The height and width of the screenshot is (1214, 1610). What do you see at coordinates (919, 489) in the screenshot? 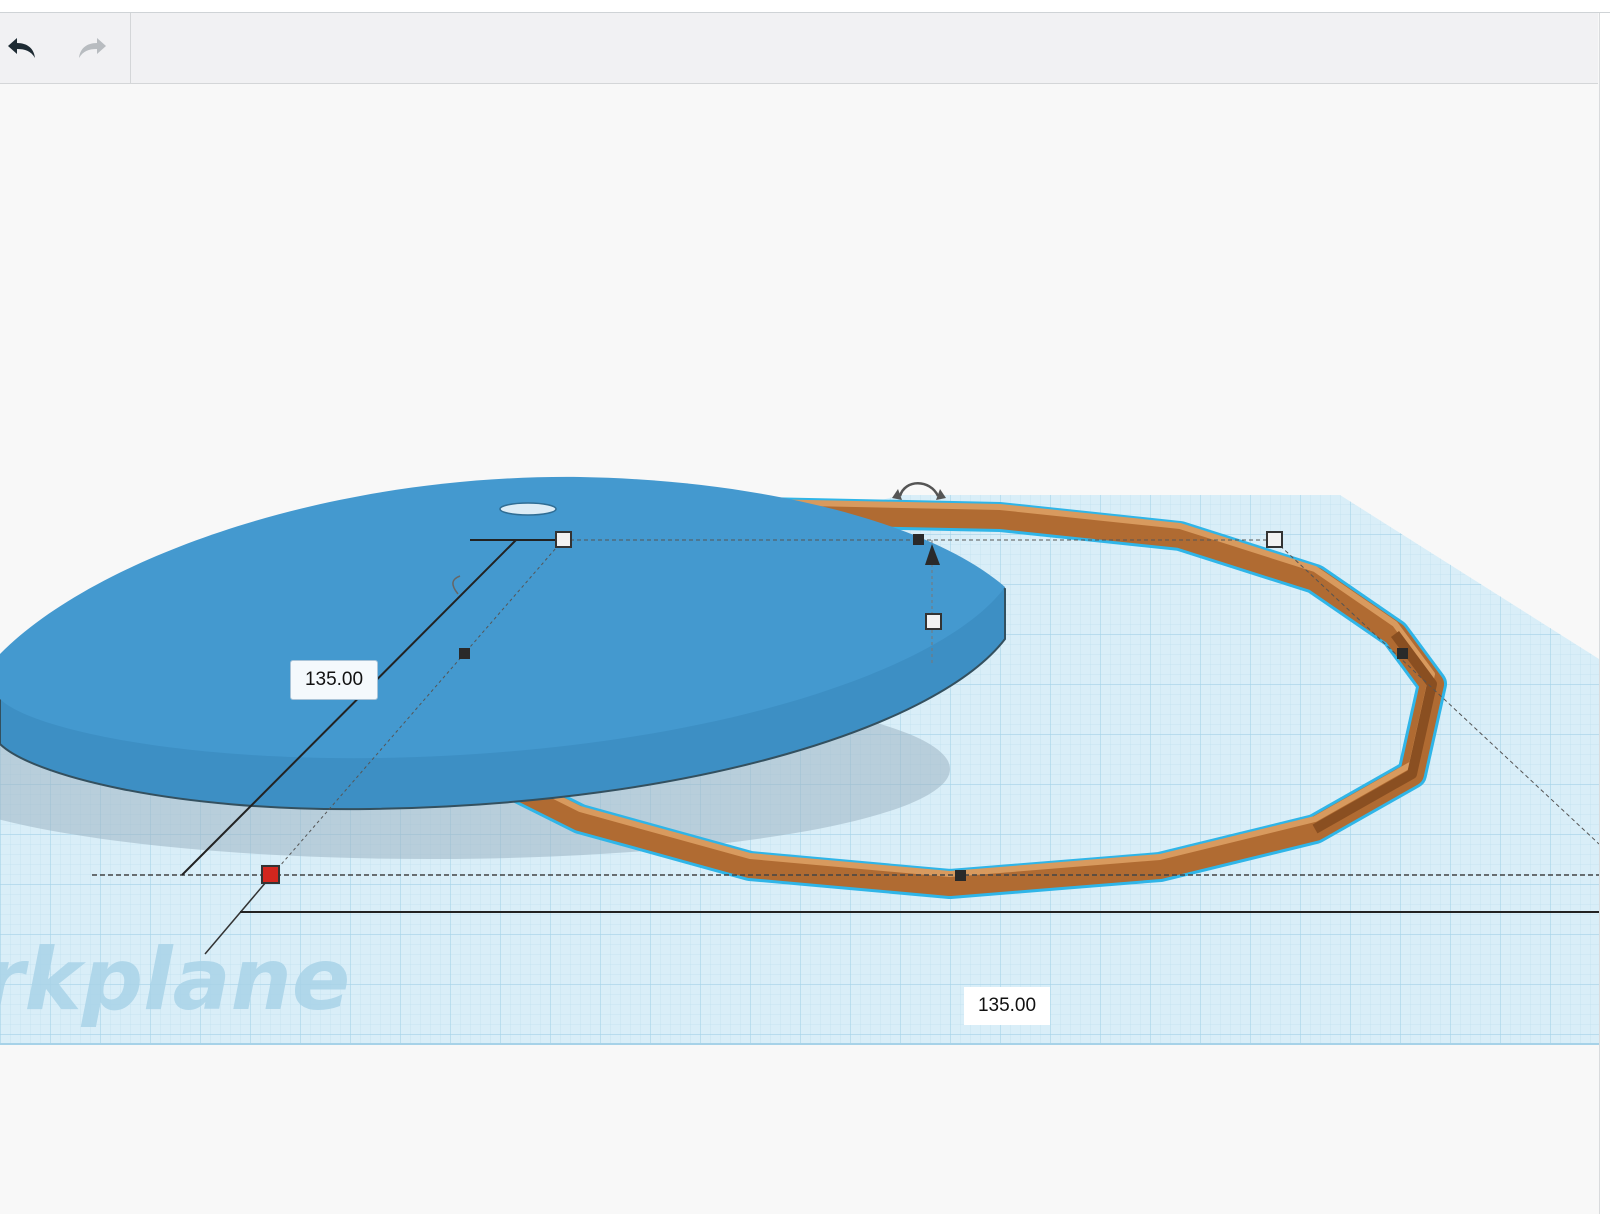
I see `rotate-handle-top` at bounding box center [919, 489].